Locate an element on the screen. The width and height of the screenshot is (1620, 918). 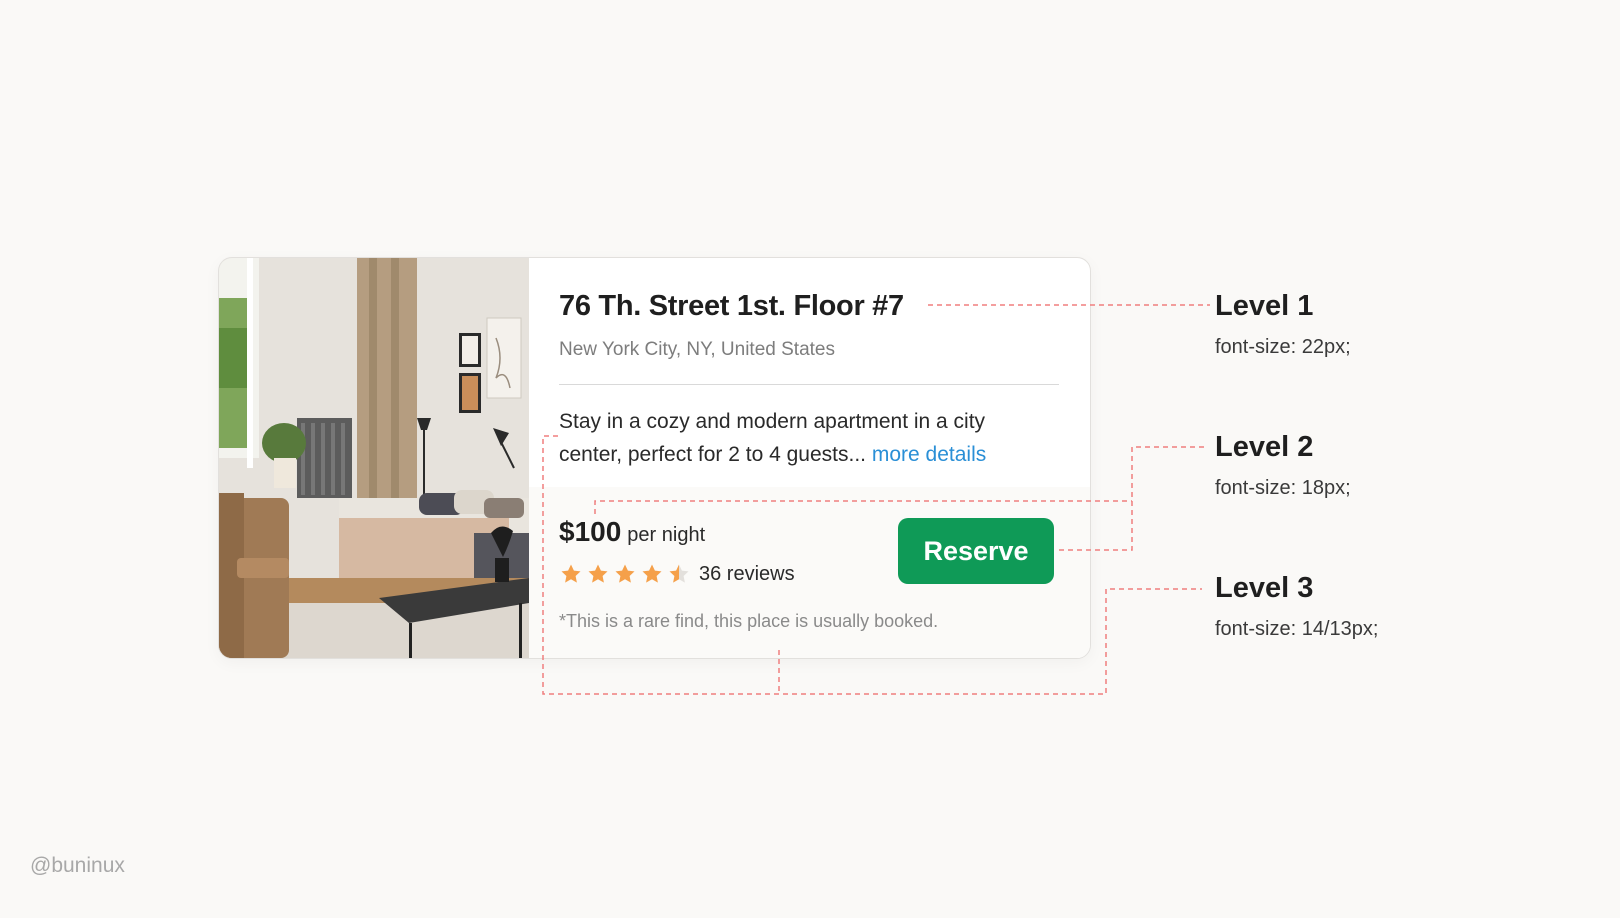
level-description: font-size: 22px; is located at coordinates (1283, 347).